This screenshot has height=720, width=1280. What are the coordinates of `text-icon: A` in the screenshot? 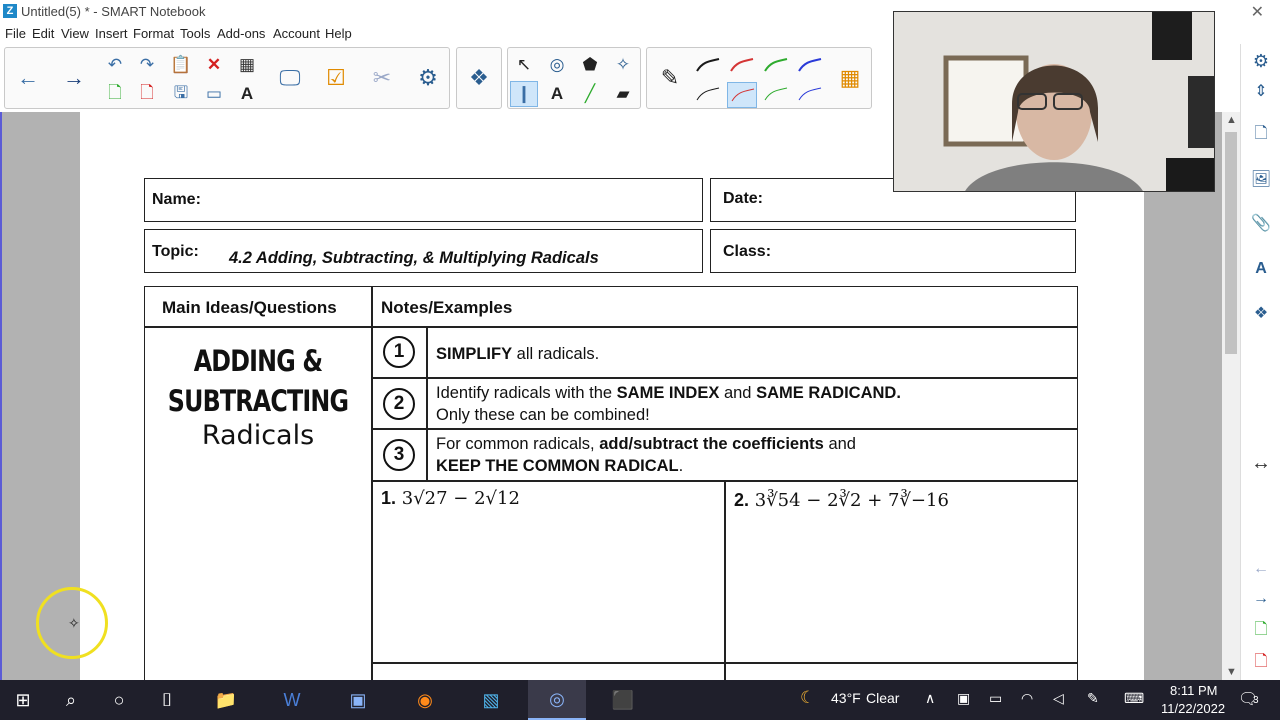 It's located at (557, 94).